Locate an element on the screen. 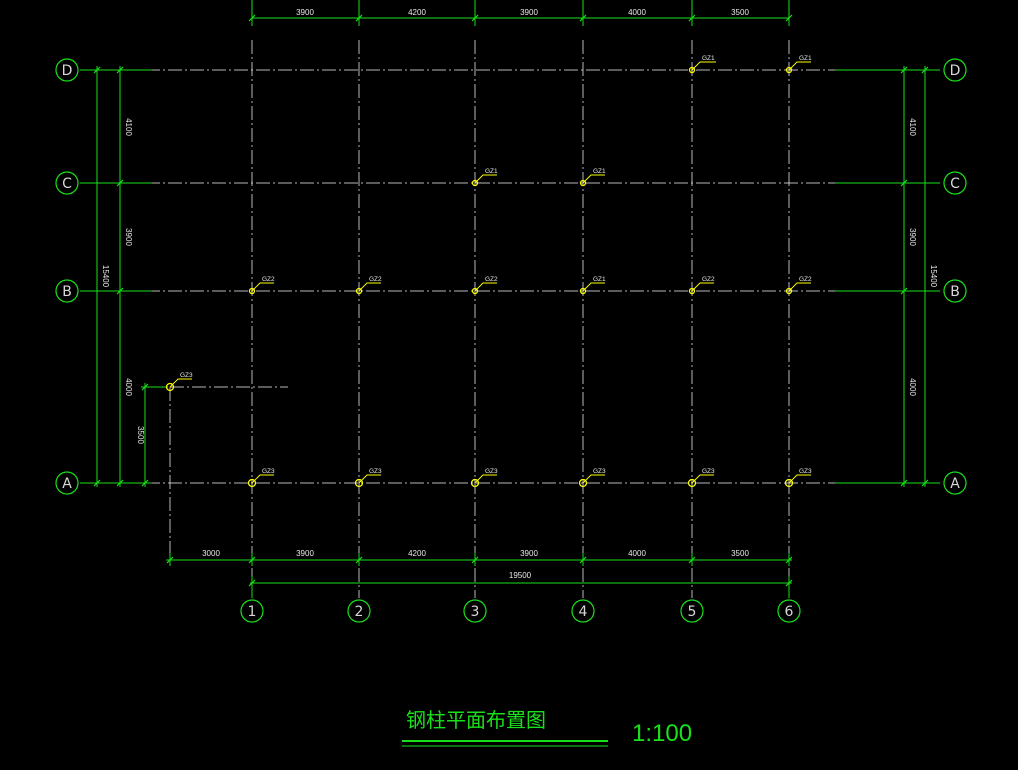 The image size is (1018, 770). axis-label-d-right: D is located at coordinates (955, 71).